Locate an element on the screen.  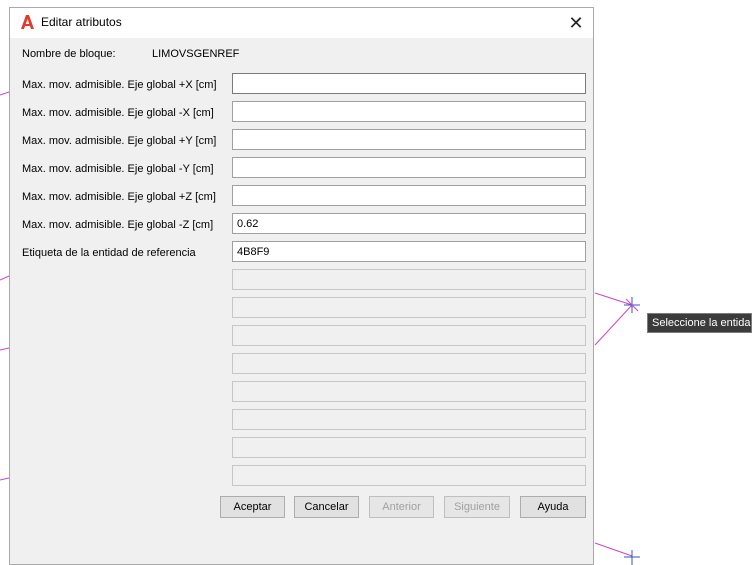
previous-button: Anterior is located at coordinates (401, 507).